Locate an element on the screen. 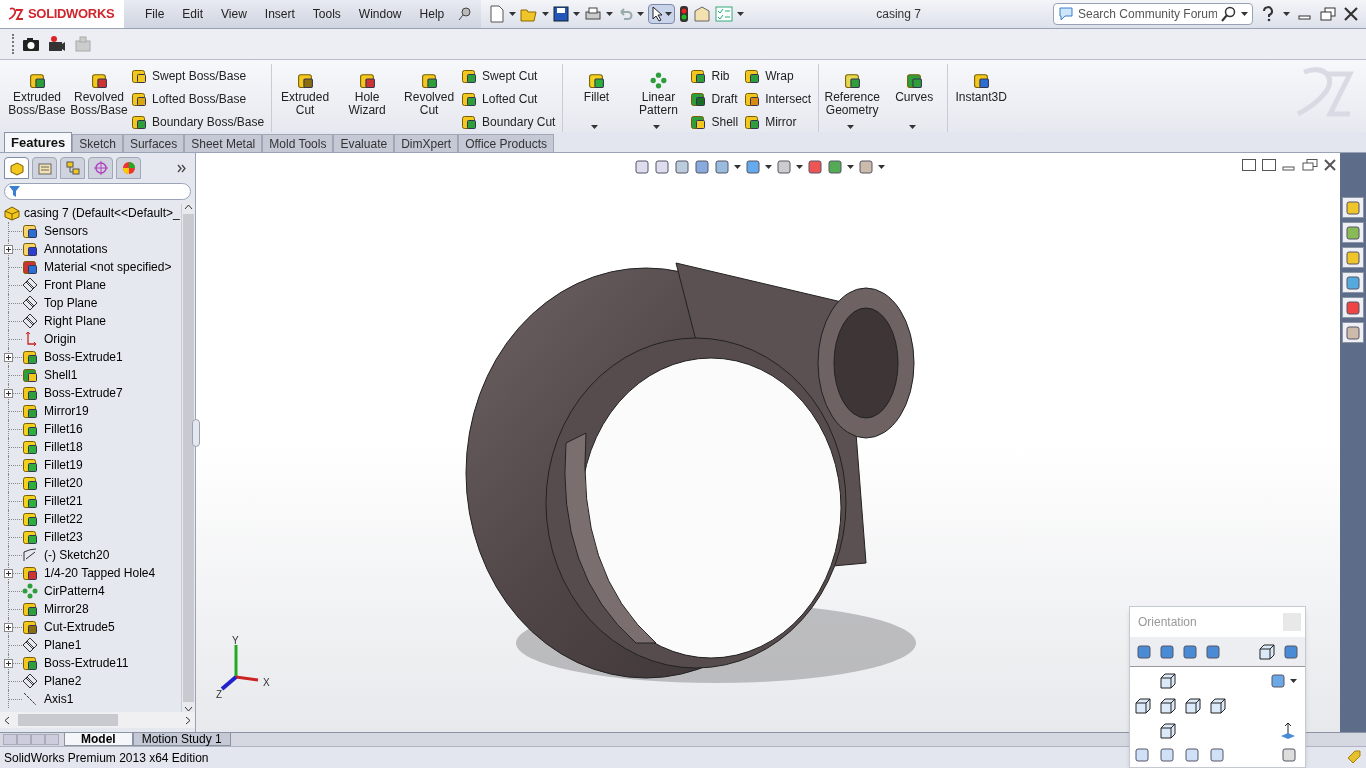 Image resolution: width=1366 pixels, height=768 pixels. split-right-icon is located at coordinates (1269, 165).